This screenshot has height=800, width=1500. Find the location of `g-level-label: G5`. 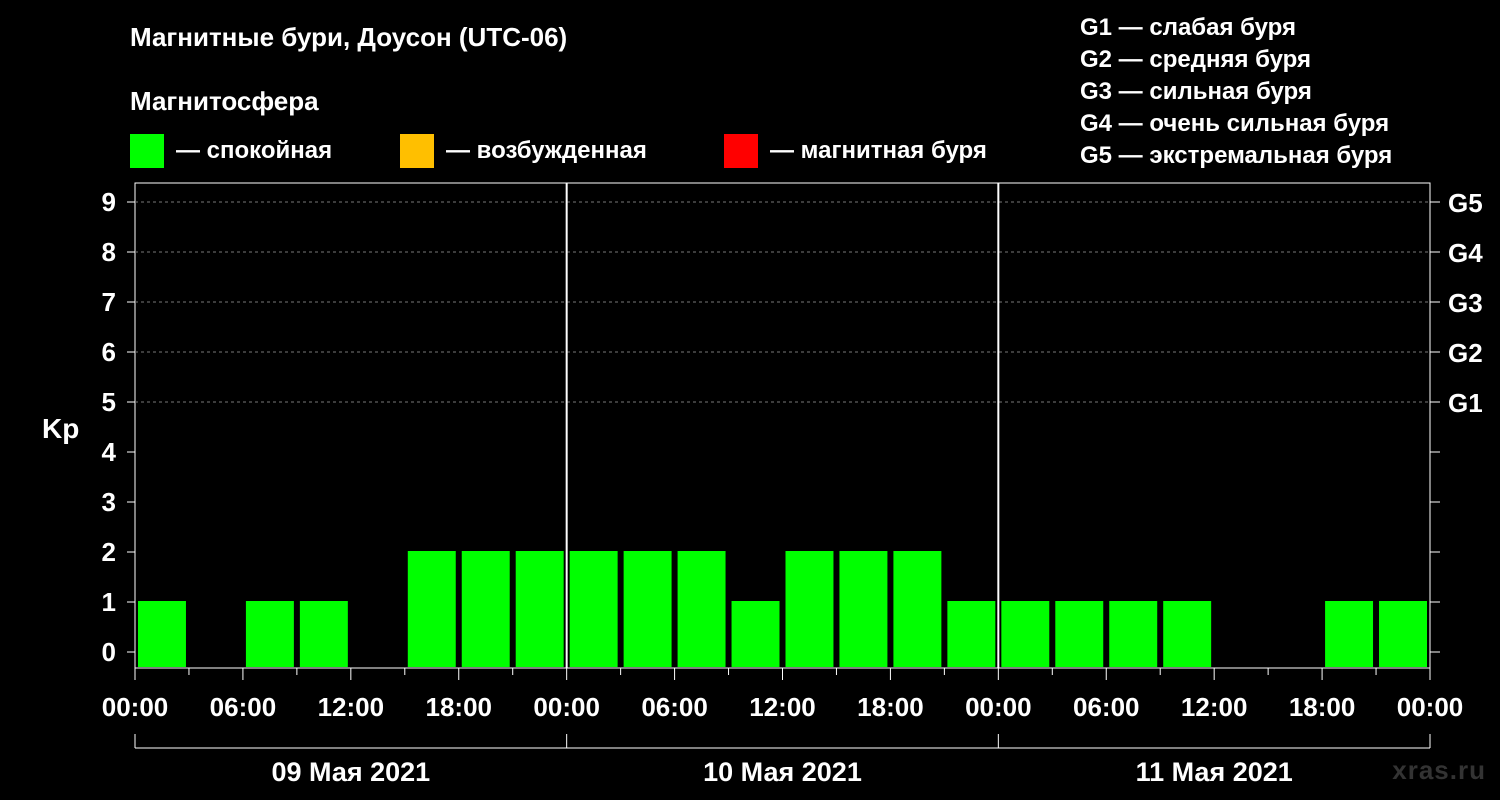

g-level-label: G5 is located at coordinates (1465, 203).